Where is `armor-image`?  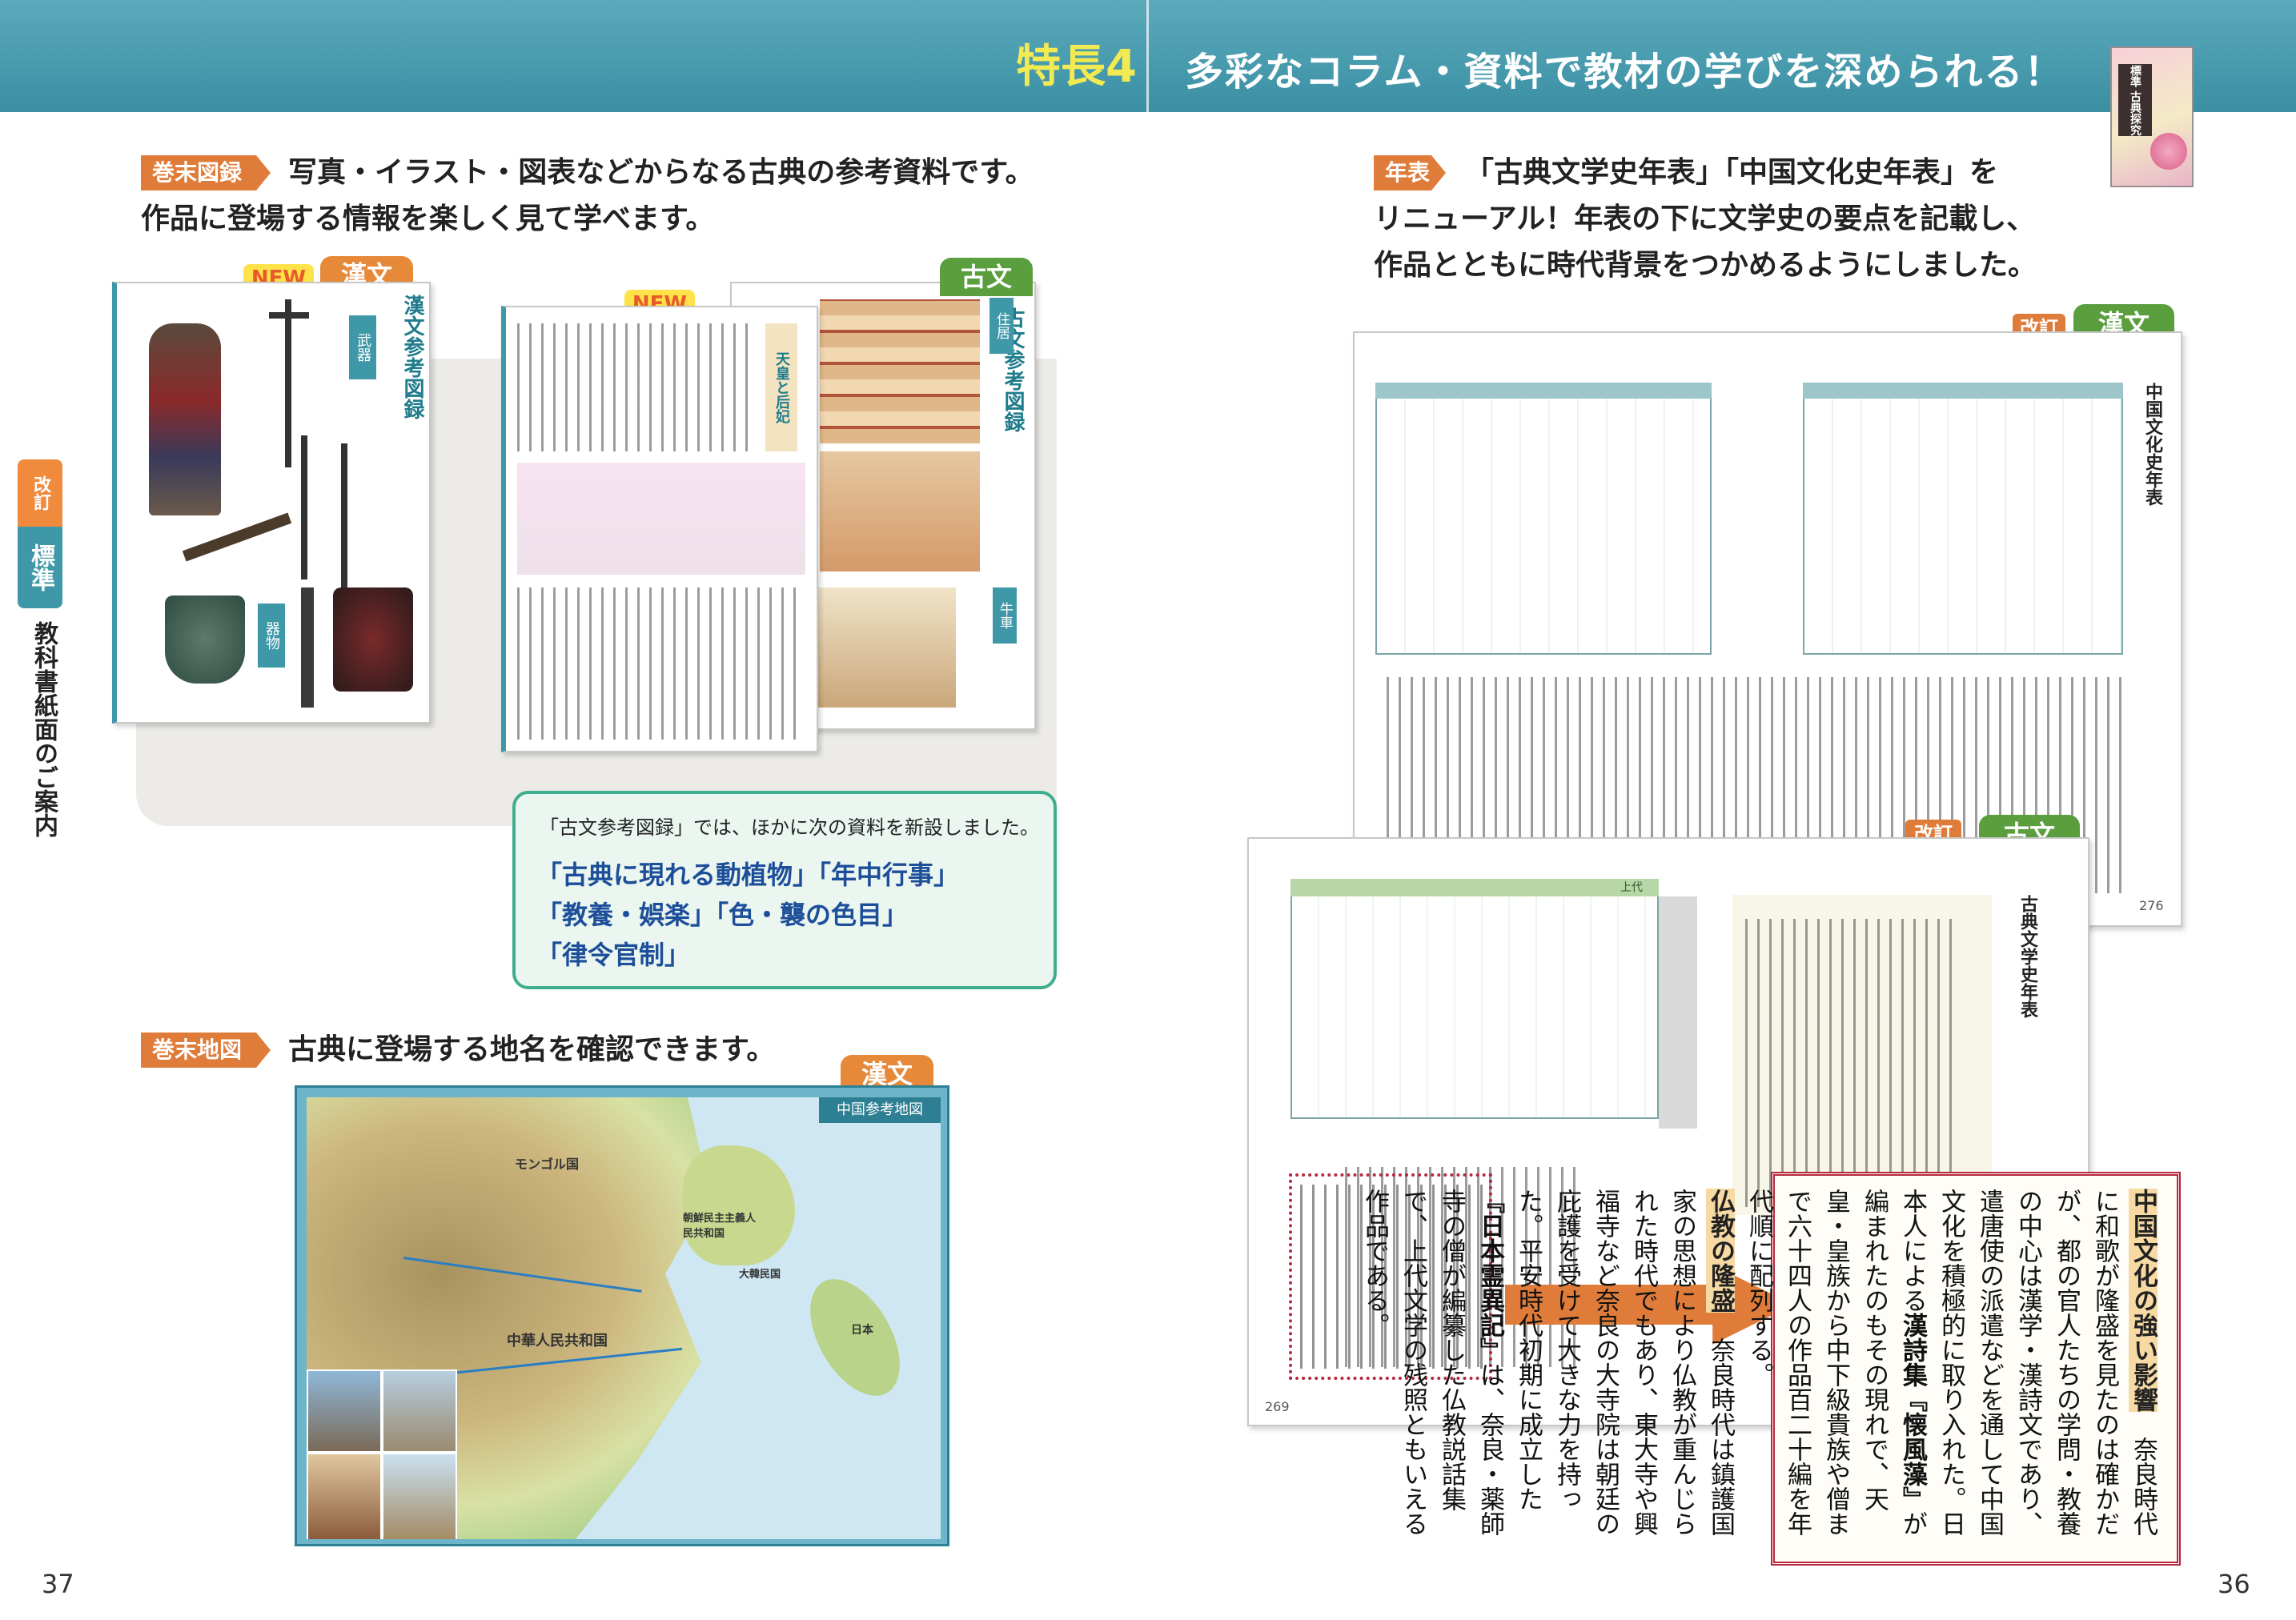
armor-image is located at coordinates (373, 639).